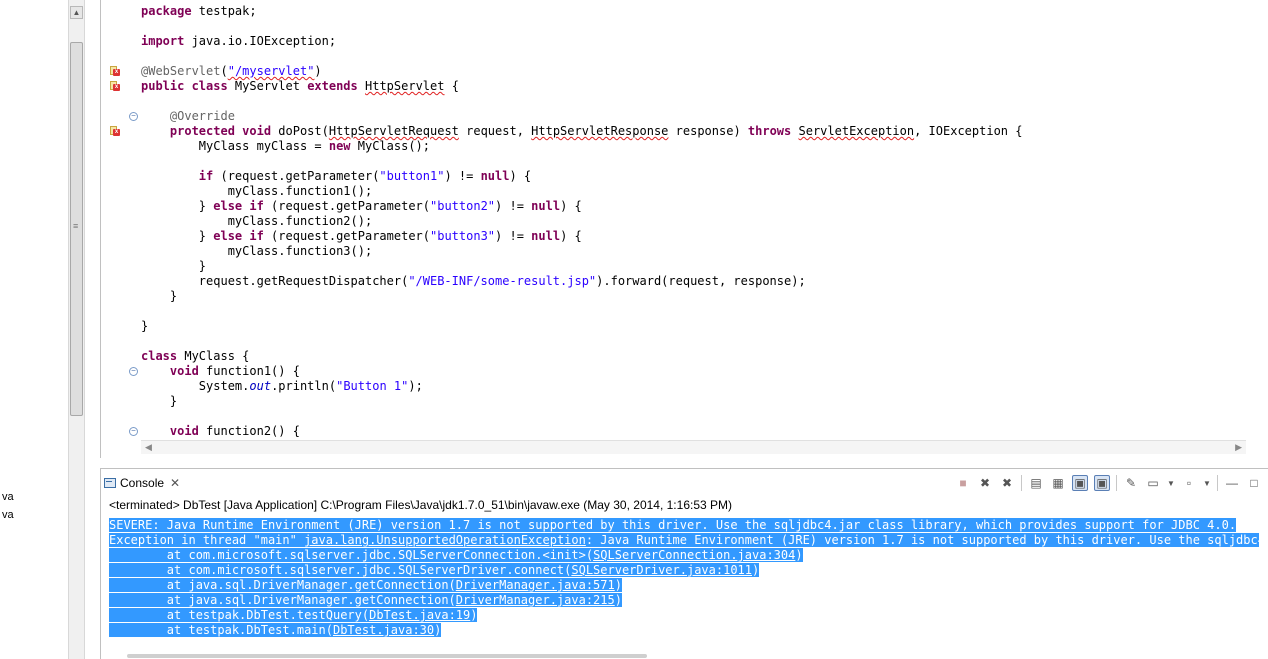 This screenshot has width=1268, height=659. Describe the element at coordinates (271, 71) in the screenshot. I see `code-token: "/myservlet"` at that location.